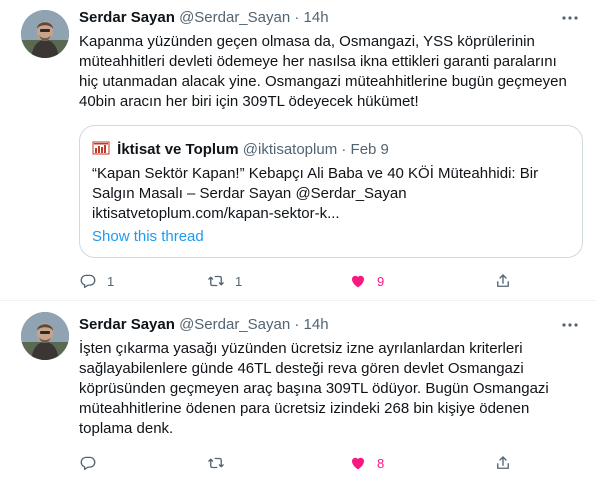 This screenshot has height=483, width=596. What do you see at coordinates (370, 149) in the screenshot?
I see `quoted-tweet-time: Feb 9` at bounding box center [370, 149].